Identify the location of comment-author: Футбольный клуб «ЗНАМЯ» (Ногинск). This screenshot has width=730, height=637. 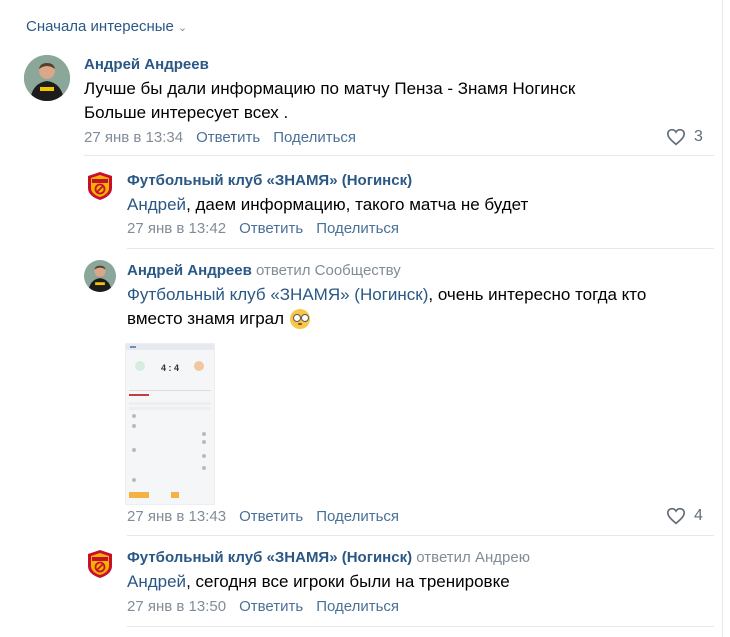
(269, 180).